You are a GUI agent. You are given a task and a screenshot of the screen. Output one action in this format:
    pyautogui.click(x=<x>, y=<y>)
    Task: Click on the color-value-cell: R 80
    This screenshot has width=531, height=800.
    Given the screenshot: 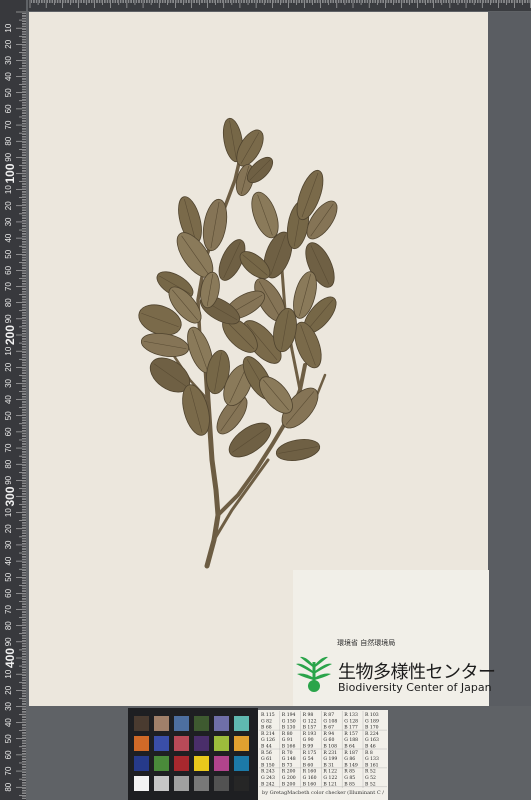 What is the action you would take?
    pyautogui.click(x=287, y=734)
    